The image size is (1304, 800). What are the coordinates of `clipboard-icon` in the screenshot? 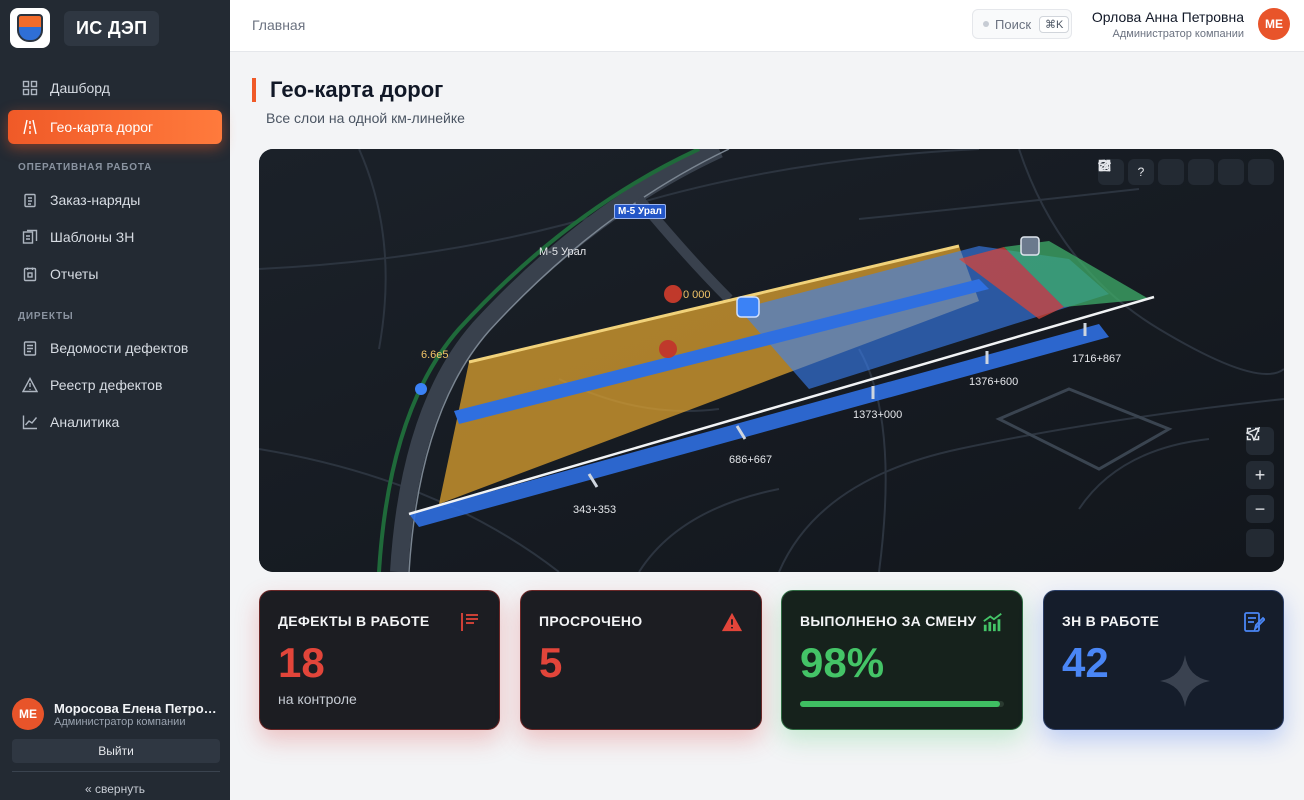 It's located at (30, 200).